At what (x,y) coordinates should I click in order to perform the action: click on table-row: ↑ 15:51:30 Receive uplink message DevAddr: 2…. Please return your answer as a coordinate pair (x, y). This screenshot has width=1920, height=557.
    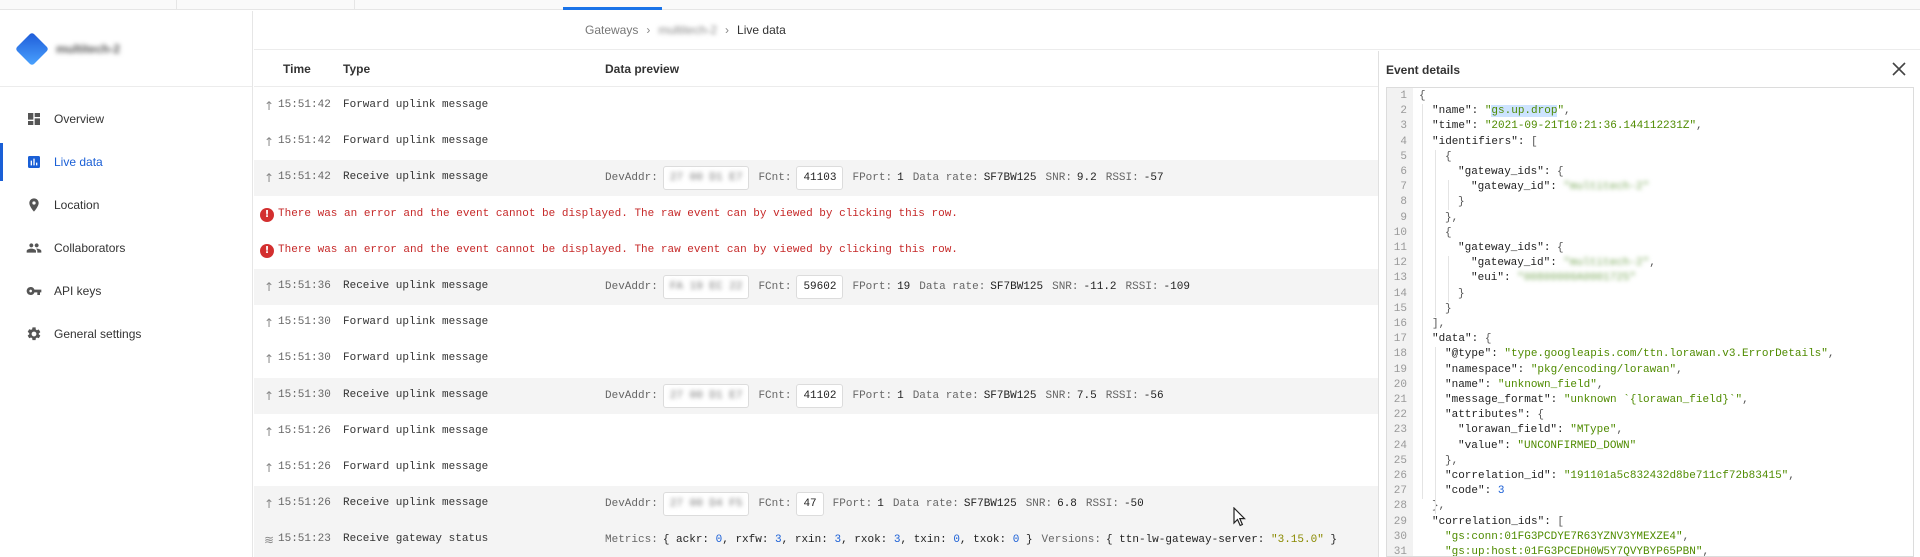
    Looking at the image, I should click on (816, 396).